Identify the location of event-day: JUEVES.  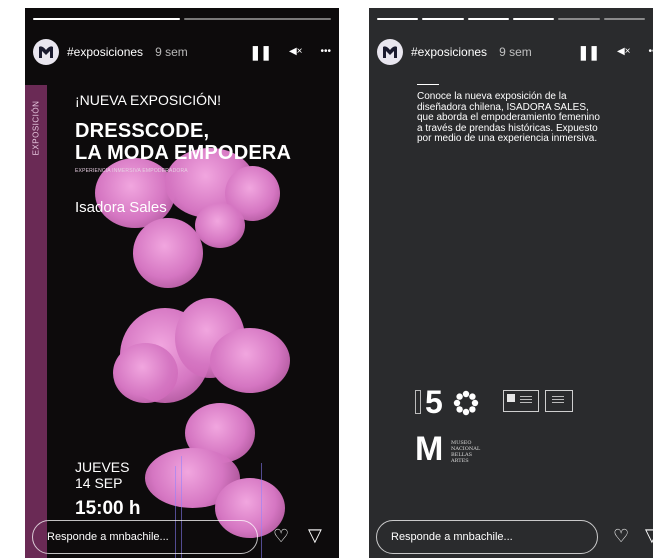
(102, 467).